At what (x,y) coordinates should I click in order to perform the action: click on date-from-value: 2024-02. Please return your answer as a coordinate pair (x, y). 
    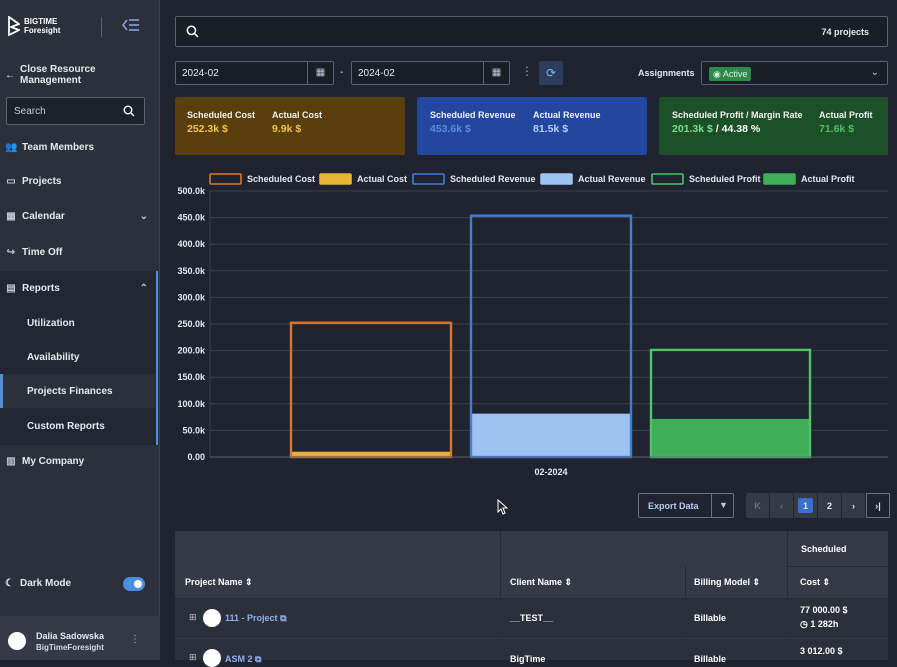
    Looking at the image, I should click on (200, 73).